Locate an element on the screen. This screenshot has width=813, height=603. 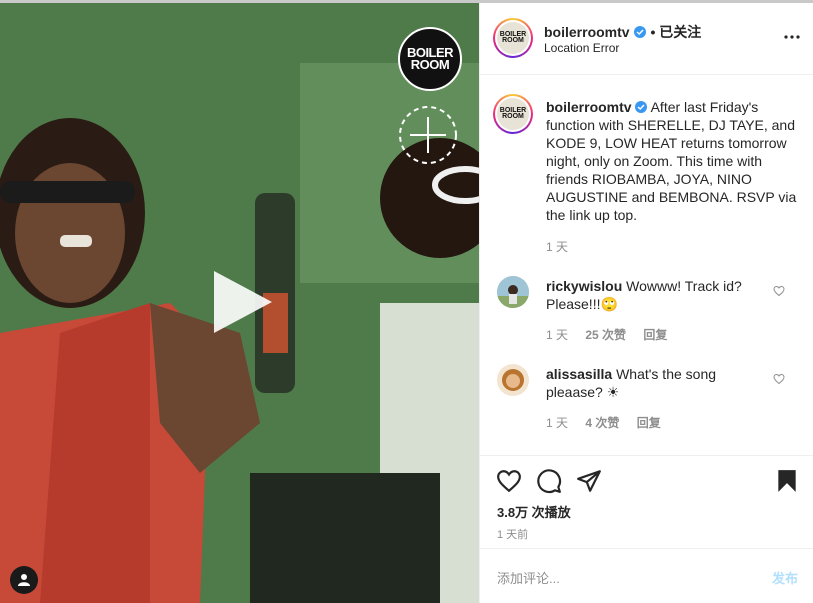
caption-username: boilerroomtv is located at coordinates (589, 107).